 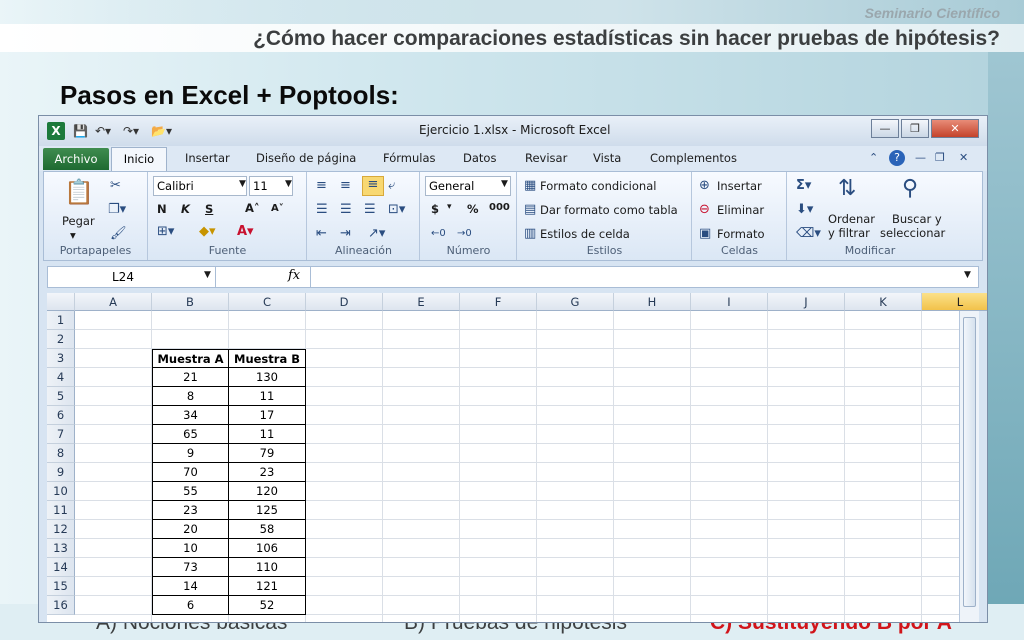 What do you see at coordinates (61, 529) in the screenshot?
I see `row-header-12: 12` at bounding box center [61, 529].